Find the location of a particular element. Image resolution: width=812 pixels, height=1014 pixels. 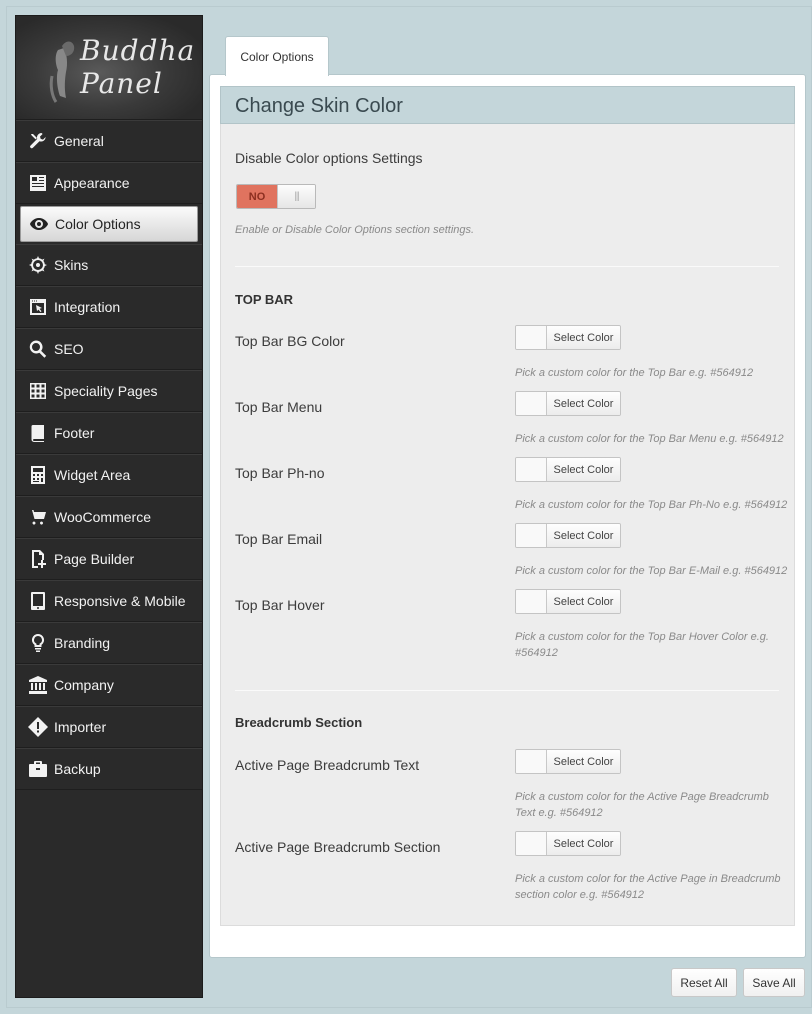

breadcrumb-section-label: Active Page Breadcrumb Section is located at coordinates (338, 847).